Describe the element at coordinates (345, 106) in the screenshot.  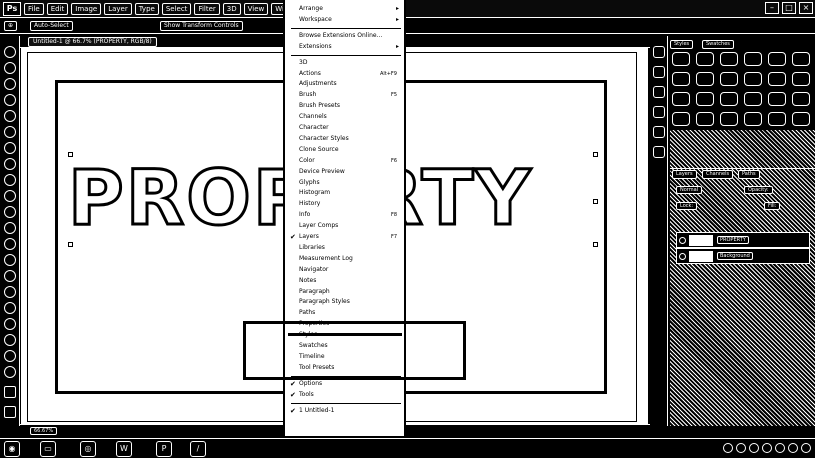
I see `menu-item-brush-presets: Brush Presets` at that location.